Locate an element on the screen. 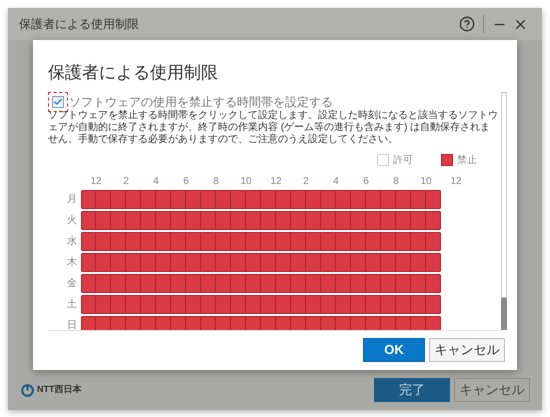  cancel-button: キャンセル is located at coordinates (467, 350).